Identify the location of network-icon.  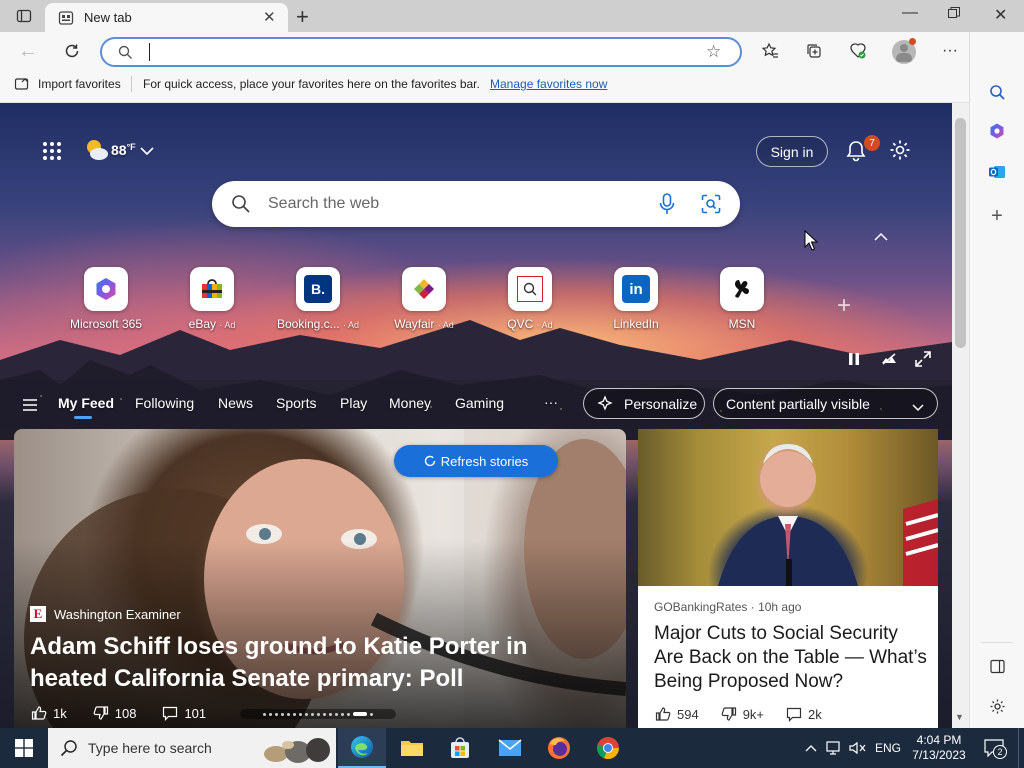
(834, 748).